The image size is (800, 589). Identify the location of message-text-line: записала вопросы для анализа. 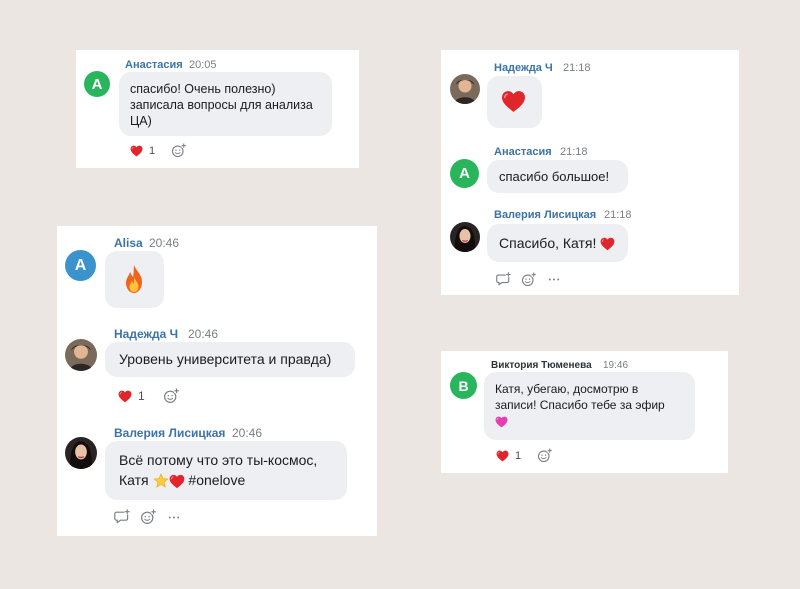
(221, 105).